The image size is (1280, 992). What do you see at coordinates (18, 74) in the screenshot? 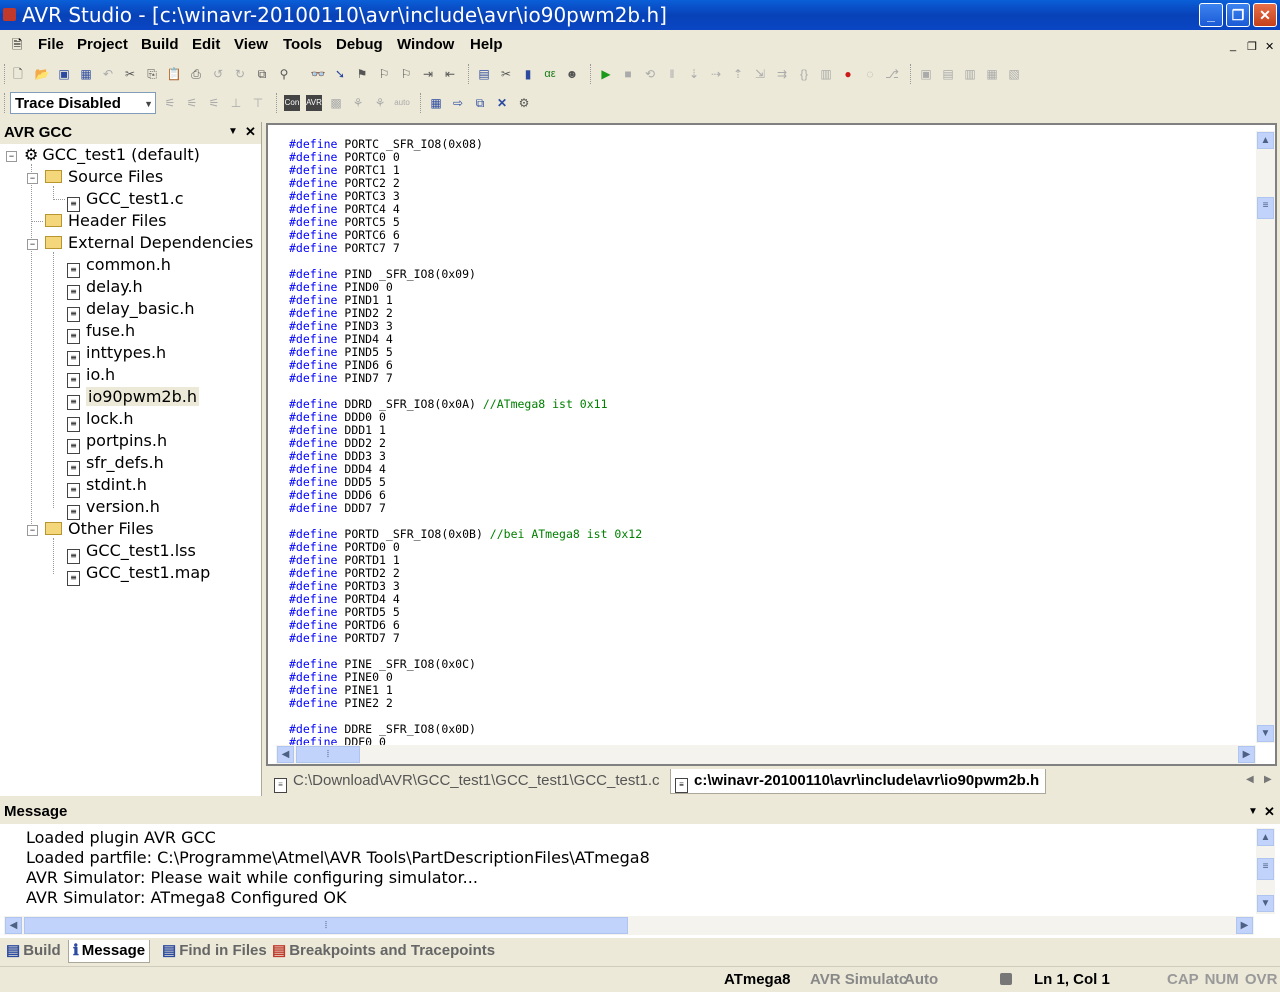
I see `new-file-icon: 🗋` at bounding box center [18, 74].